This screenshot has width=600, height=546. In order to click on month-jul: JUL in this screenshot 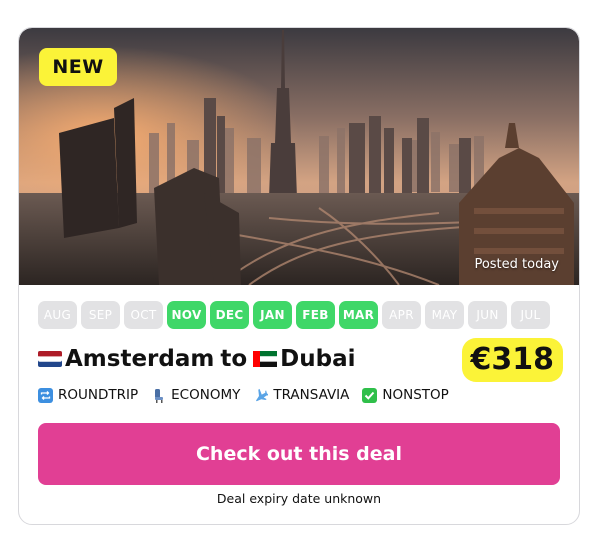, I will do `click(530, 315)`.